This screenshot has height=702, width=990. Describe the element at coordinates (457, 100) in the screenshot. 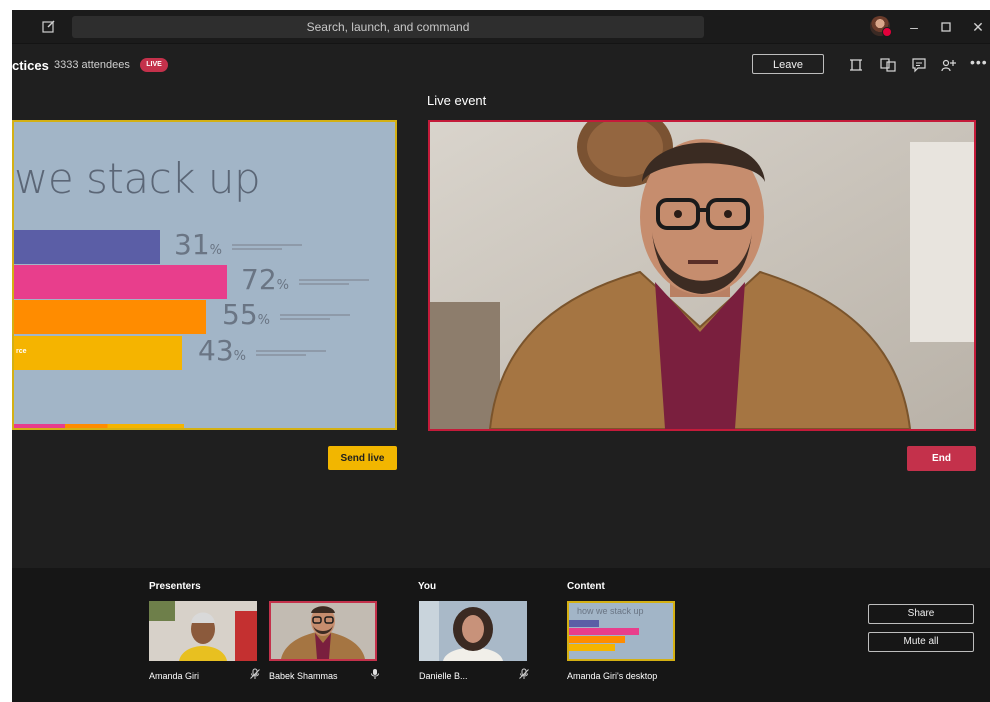

I see `live-event-label: Live event` at that location.